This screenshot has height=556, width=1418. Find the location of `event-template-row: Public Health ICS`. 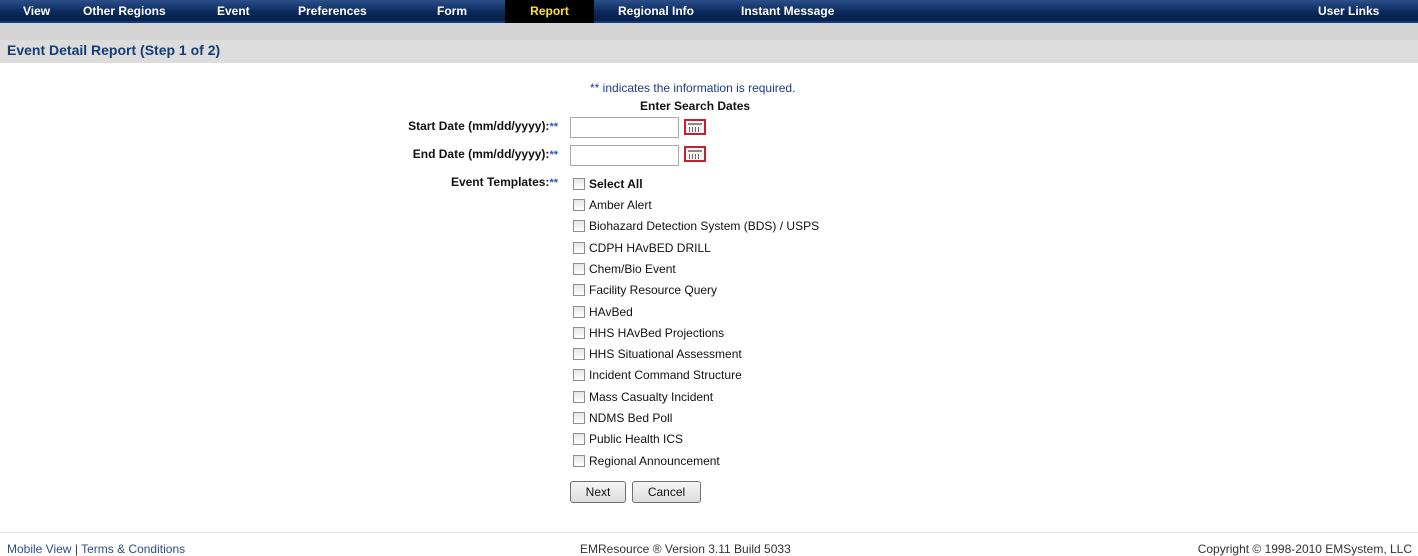

event-template-row: Public Health ICS is located at coordinates (628, 439).